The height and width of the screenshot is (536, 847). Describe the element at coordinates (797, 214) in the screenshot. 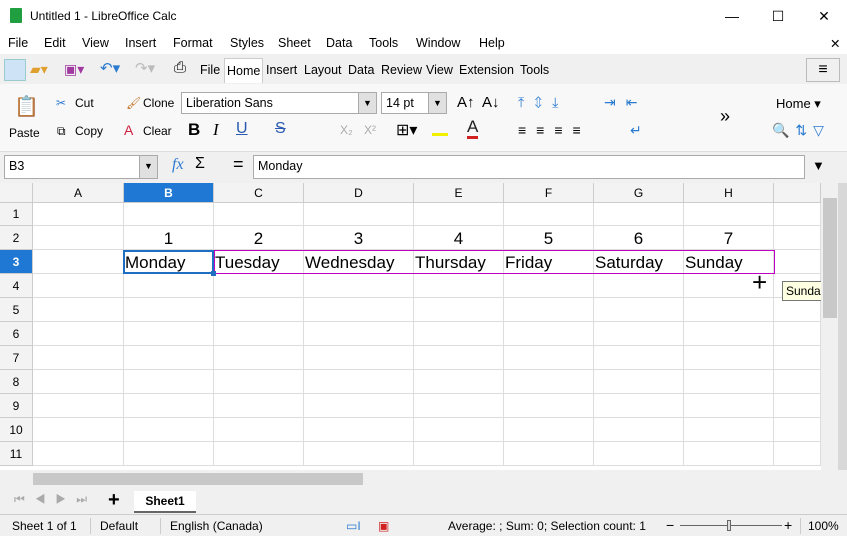

I see `cell-I1` at that location.